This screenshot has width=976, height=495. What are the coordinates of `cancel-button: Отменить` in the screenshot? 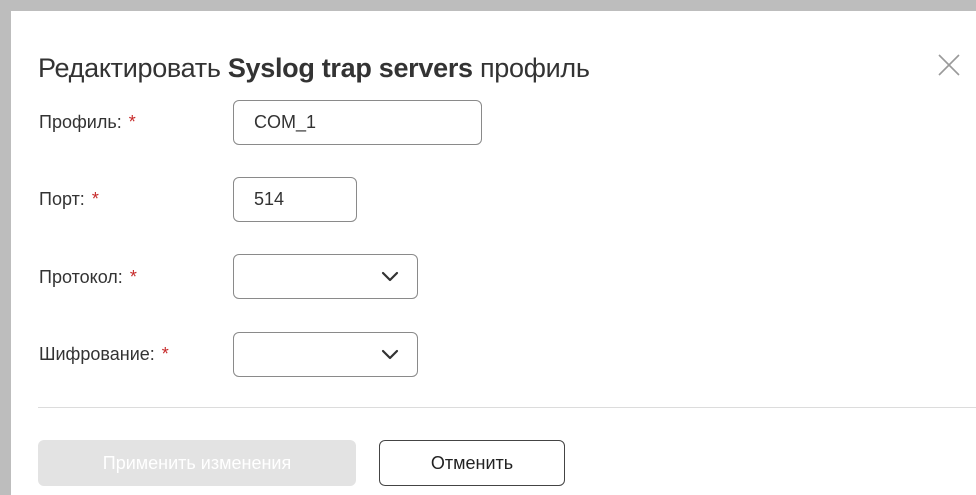 It's located at (472, 463).